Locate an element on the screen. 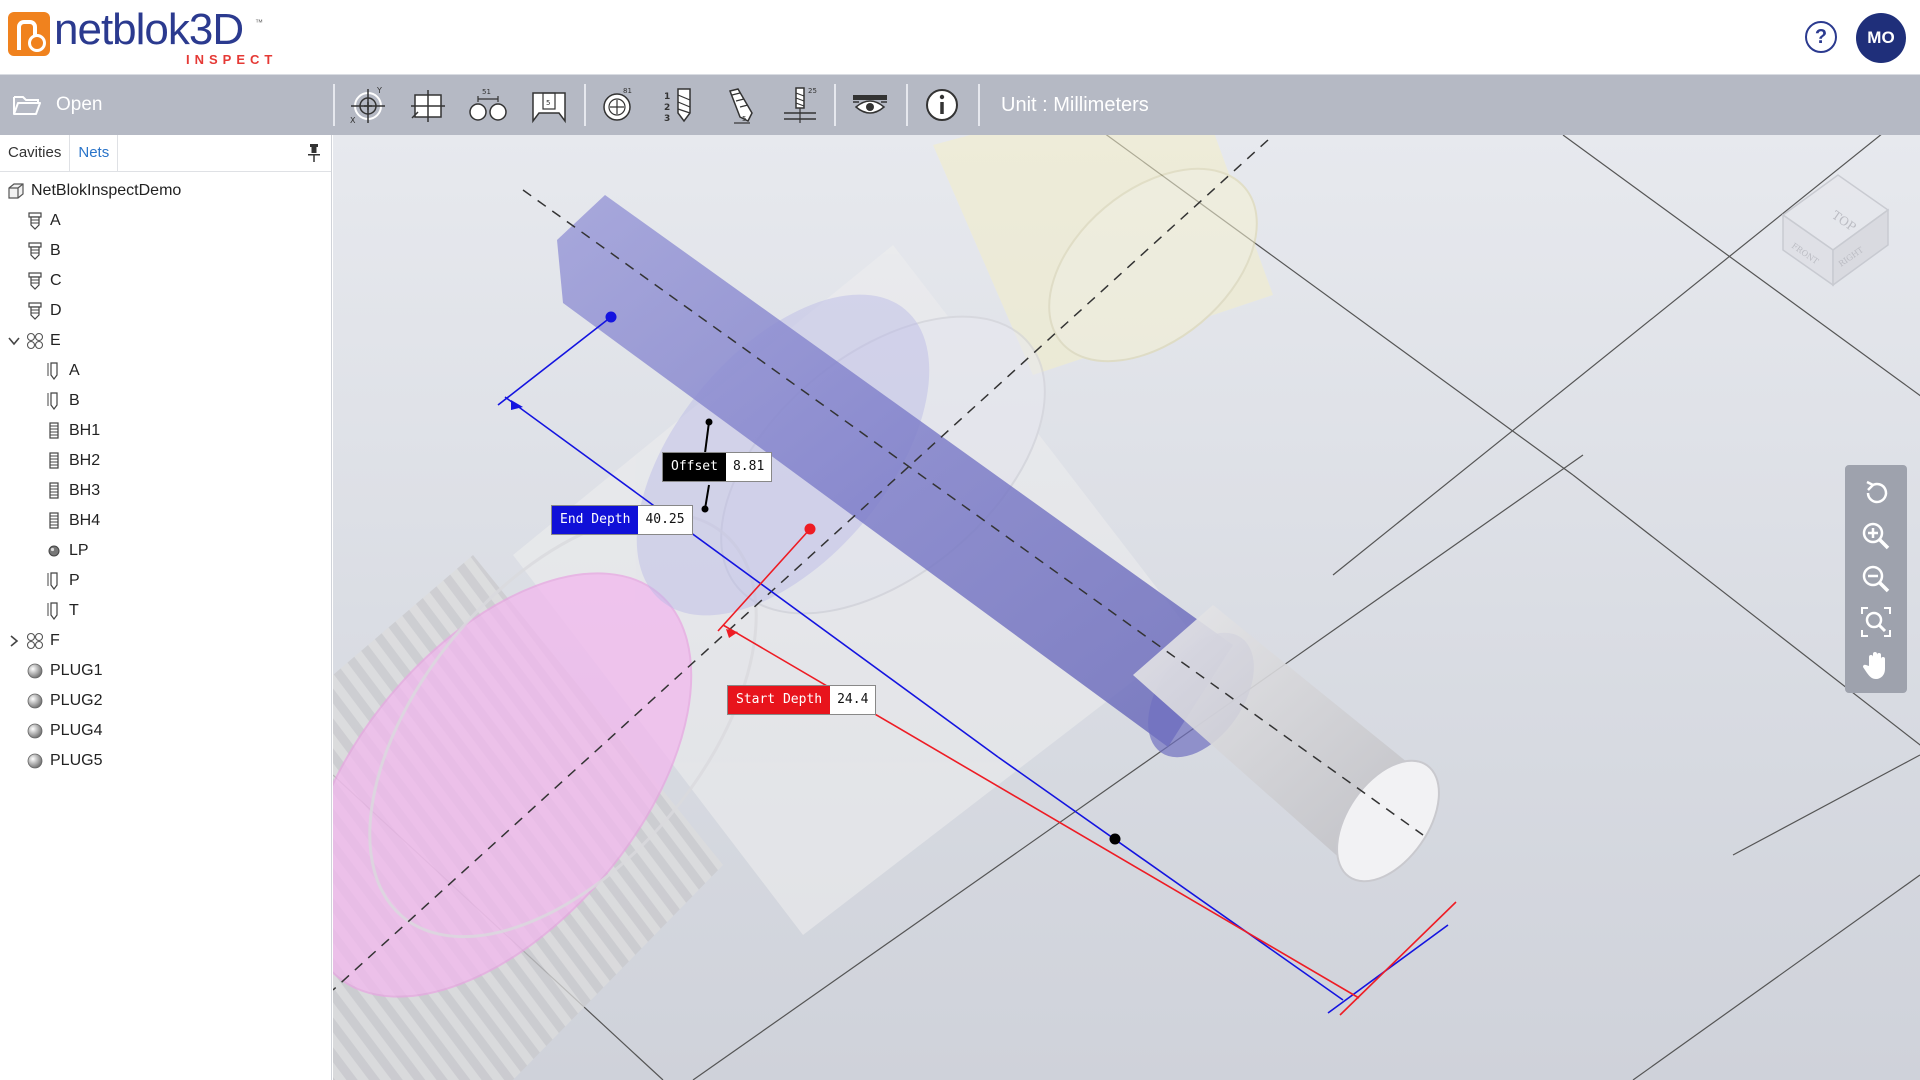 Image resolution: width=1920 pixels, height=1080 pixels. zoom-in-button is located at coordinates (1876, 535).